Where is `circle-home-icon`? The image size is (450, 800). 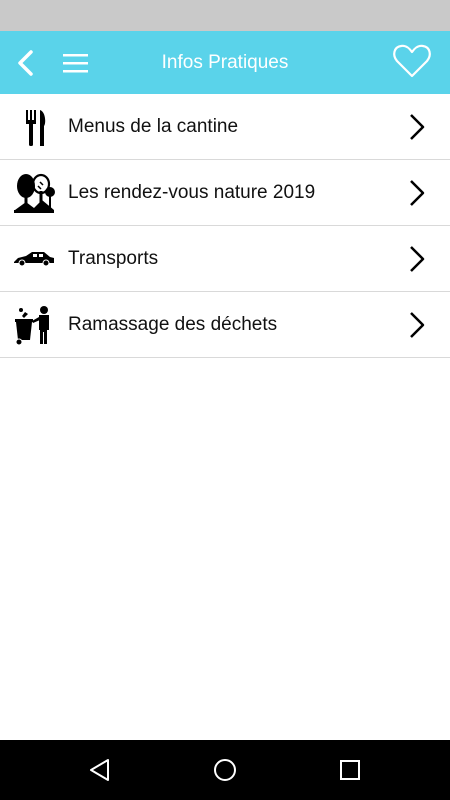 circle-home-icon is located at coordinates (225, 770).